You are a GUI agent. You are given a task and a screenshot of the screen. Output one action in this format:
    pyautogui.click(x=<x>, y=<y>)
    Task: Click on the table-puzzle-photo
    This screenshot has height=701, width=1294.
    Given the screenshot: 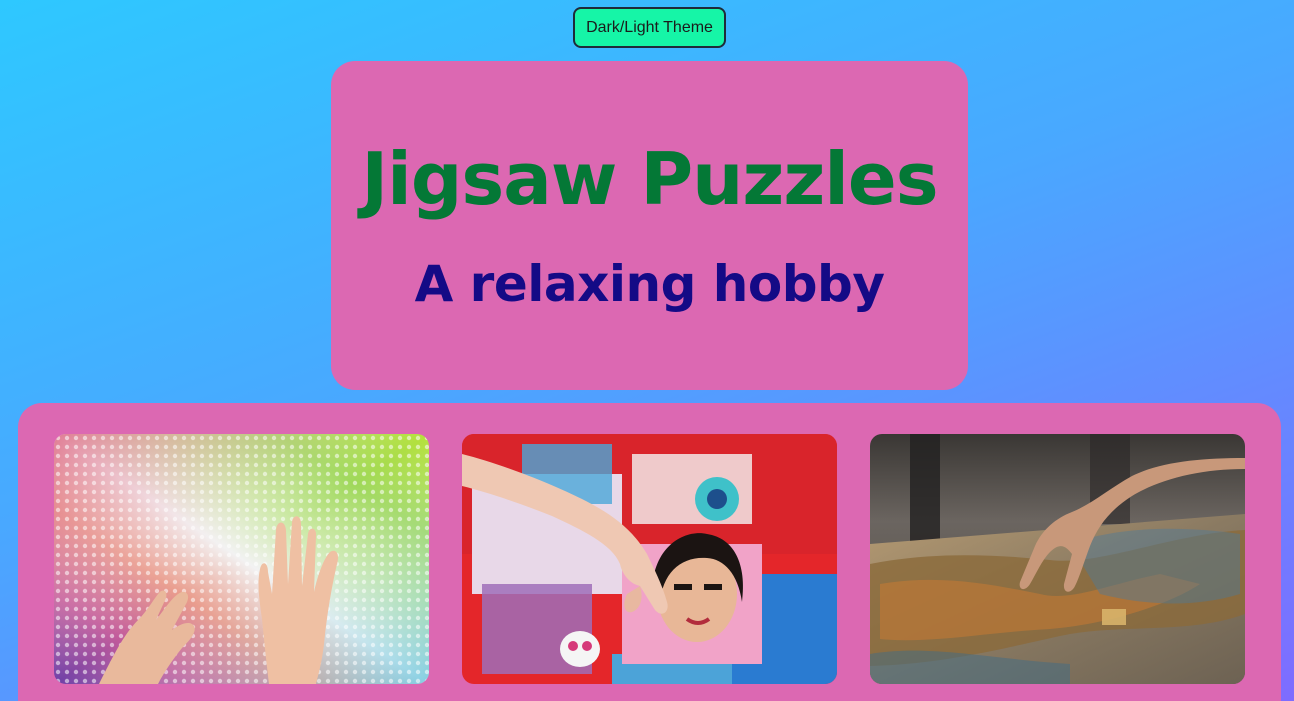 What is the action you would take?
    pyautogui.click(x=1057, y=559)
    